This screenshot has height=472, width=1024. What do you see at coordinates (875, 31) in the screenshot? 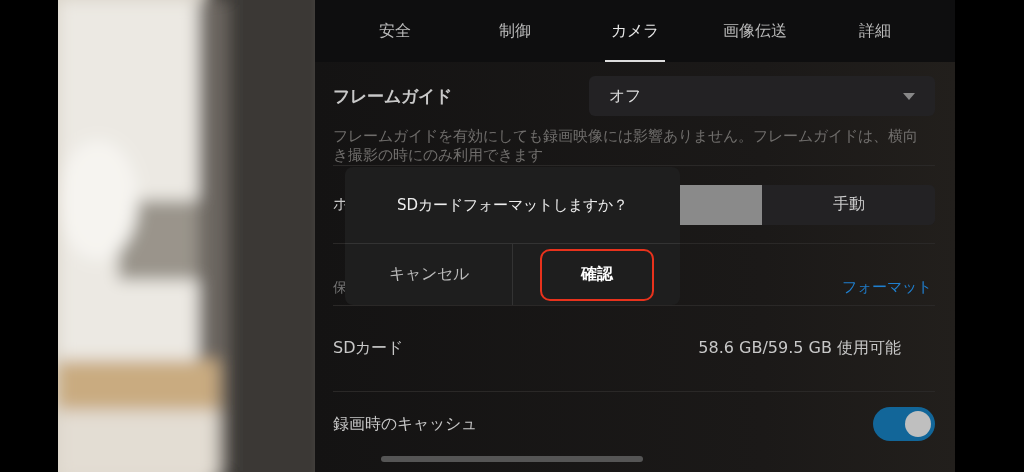
I see `tab: 詳細` at bounding box center [875, 31].